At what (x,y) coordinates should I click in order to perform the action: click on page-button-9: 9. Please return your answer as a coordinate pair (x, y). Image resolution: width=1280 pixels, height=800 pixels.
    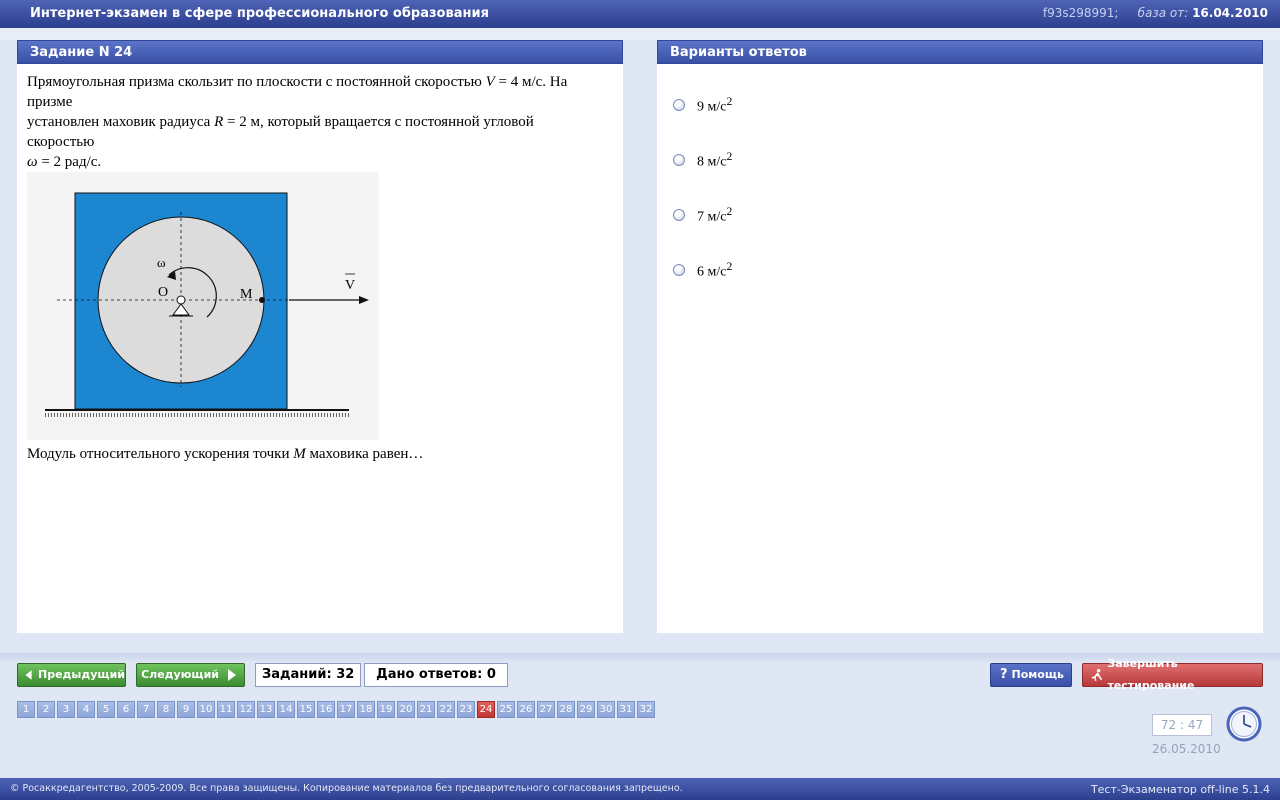
    Looking at the image, I should click on (186, 709).